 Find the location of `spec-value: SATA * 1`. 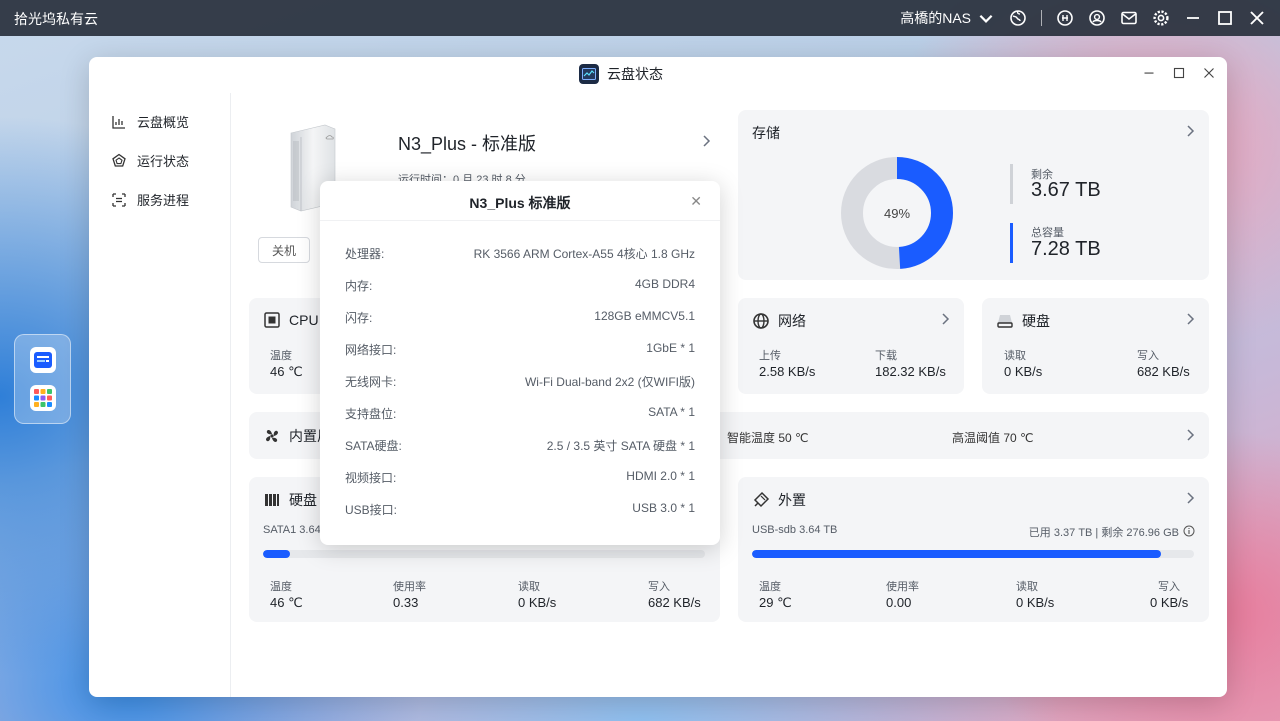

spec-value: SATA * 1 is located at coordinates (671, 412).